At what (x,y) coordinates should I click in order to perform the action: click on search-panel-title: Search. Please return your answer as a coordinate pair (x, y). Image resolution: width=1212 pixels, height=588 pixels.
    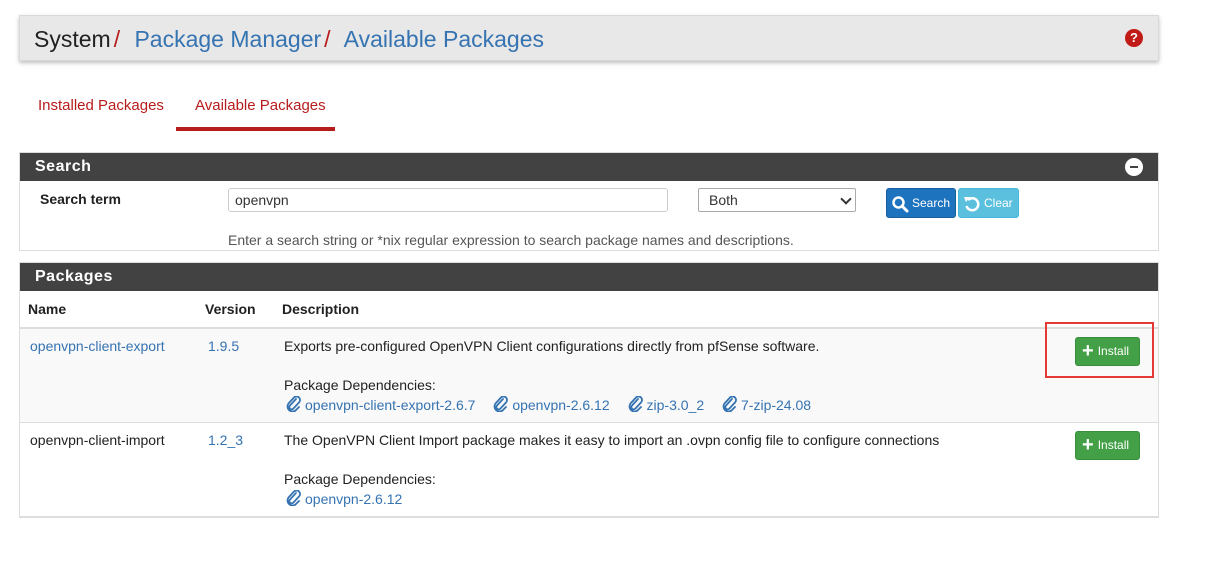
    Looking at the image, I should click on (63, 166).